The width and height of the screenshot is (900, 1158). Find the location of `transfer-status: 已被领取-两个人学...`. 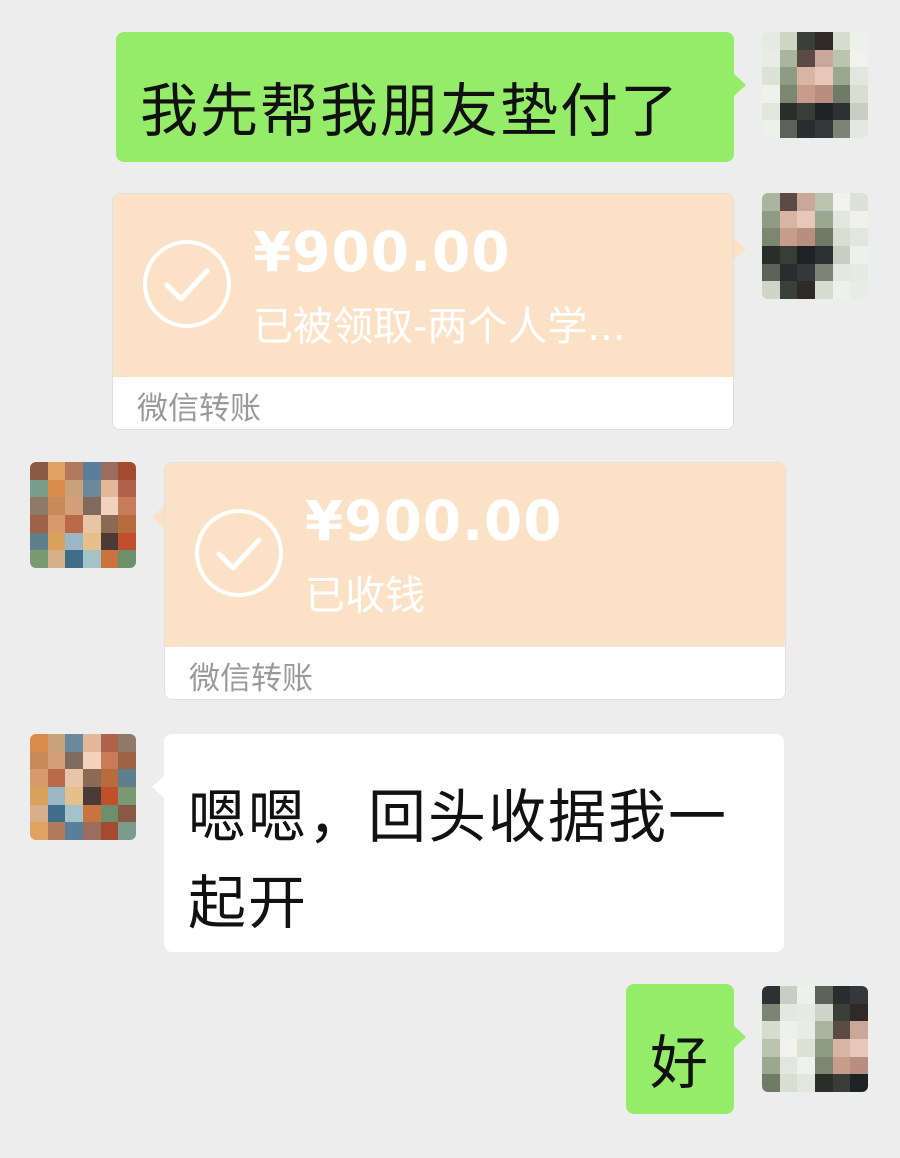

transfer-status: 已被领取-两个人学... is located at coordinates (439, 327).